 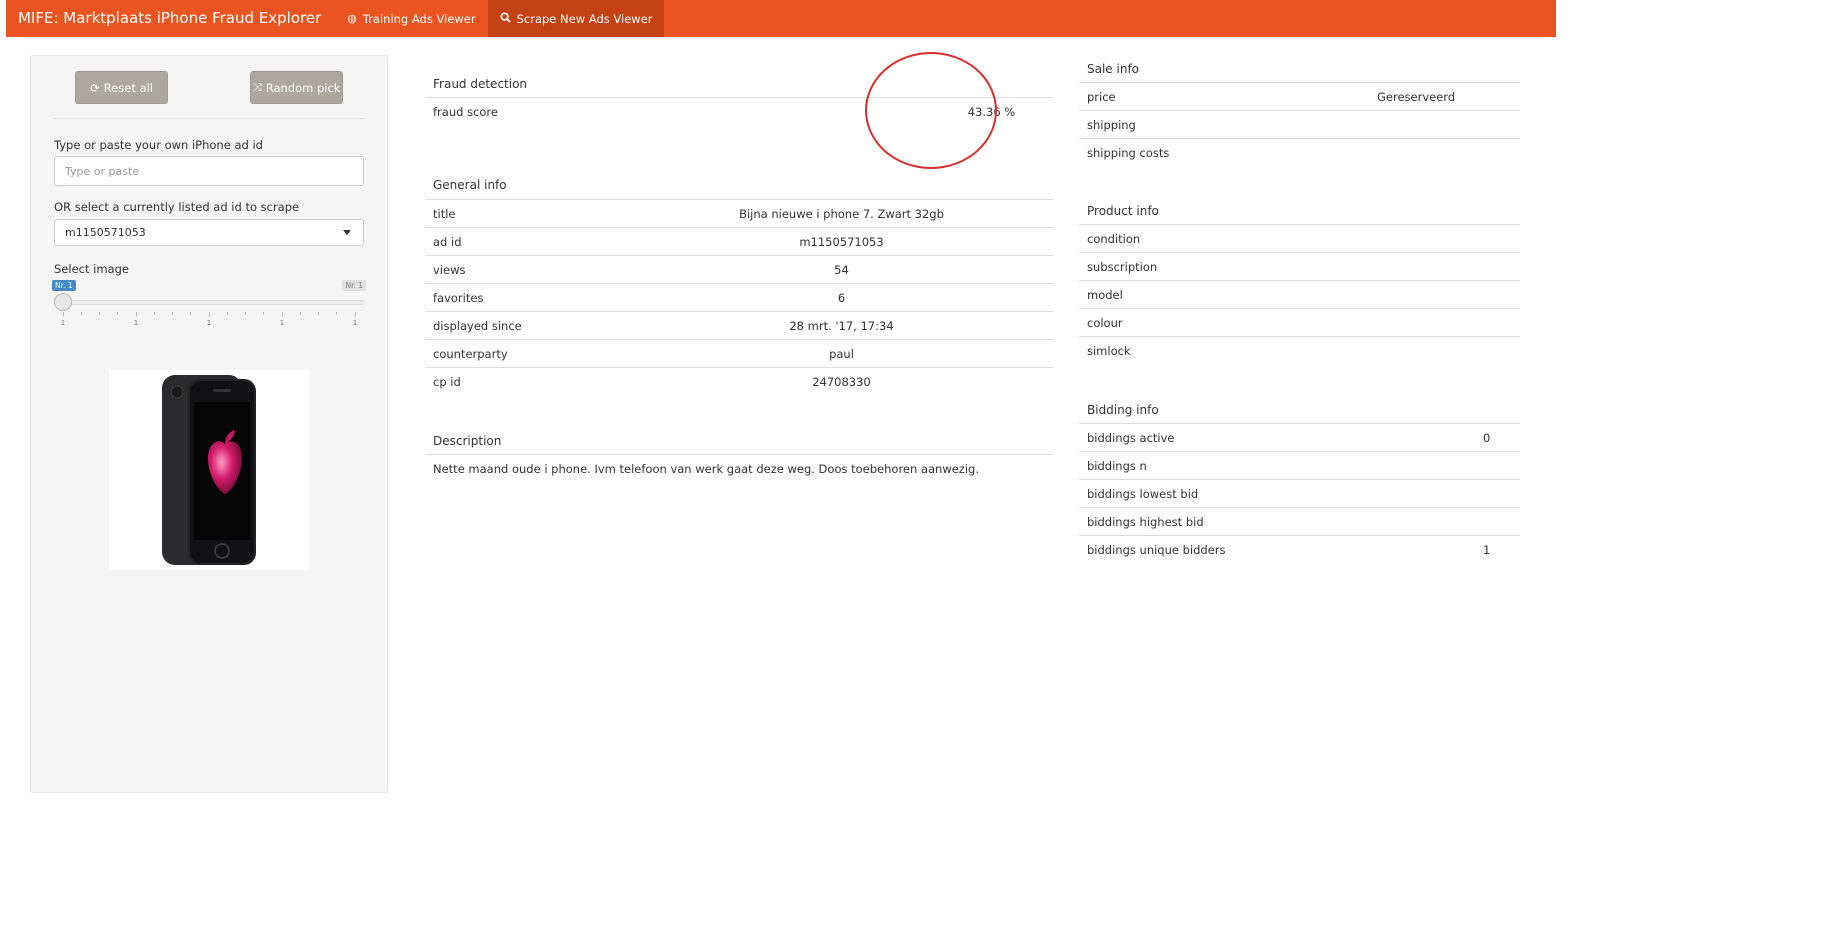 I want to click on row-value: paul, so click(x=841, y=353).